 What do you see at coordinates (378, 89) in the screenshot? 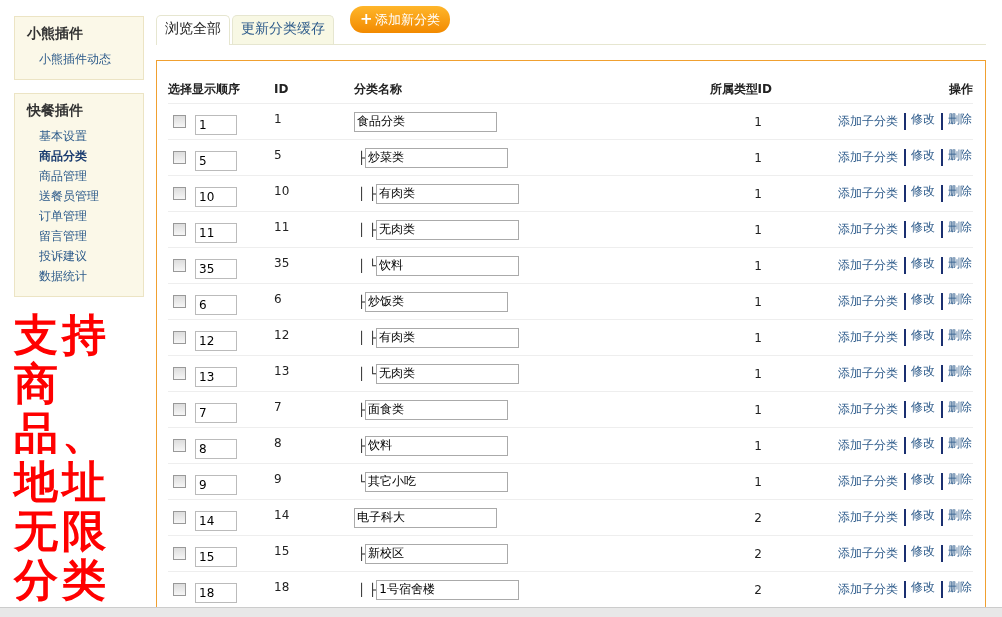
I see `column-header: 分类名称` at bounding box center [378, 89].